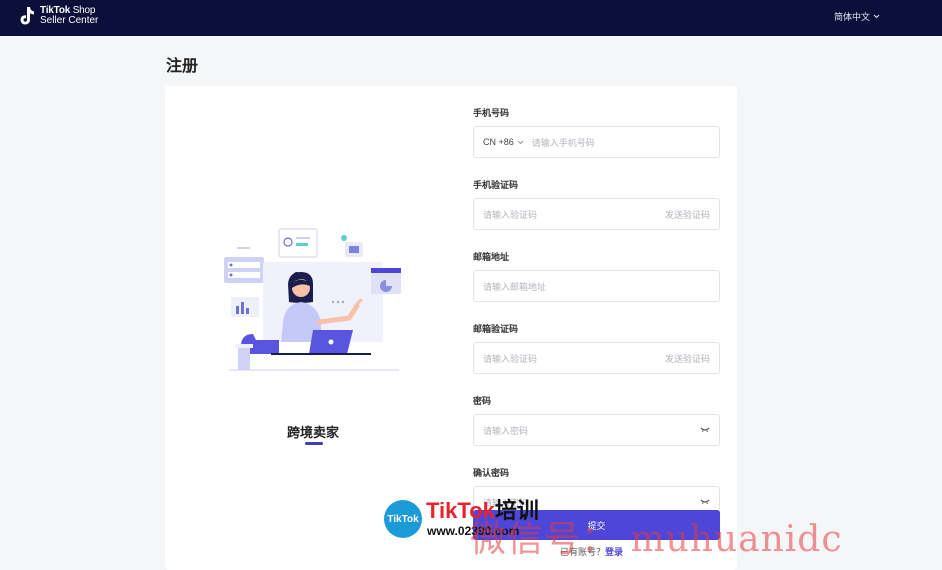  I want to click on send-phone-code-button: 发送验证码, so click(687, 214).